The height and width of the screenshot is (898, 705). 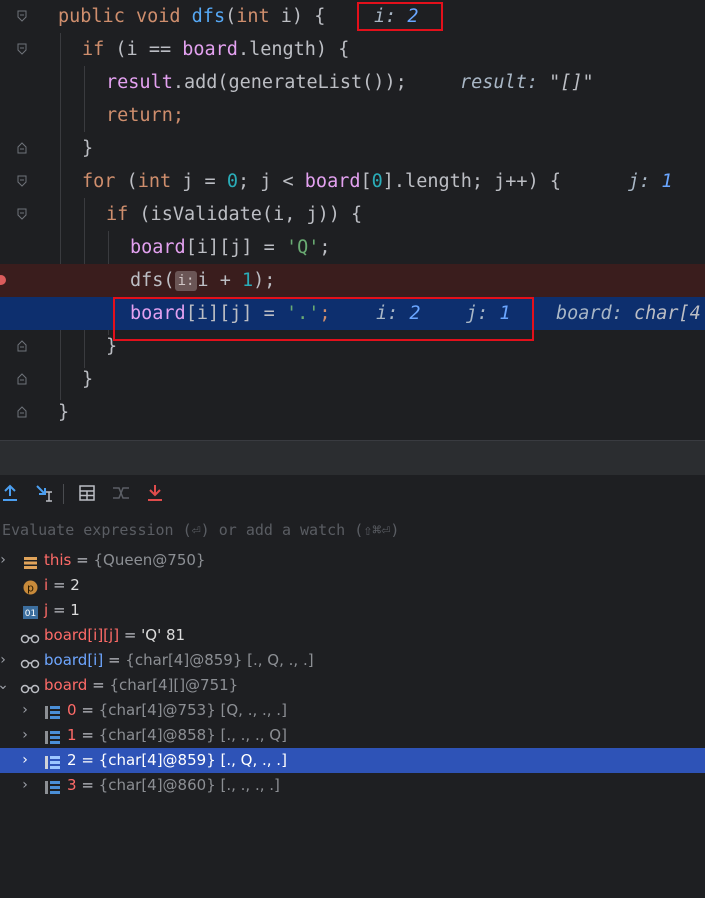 I want to click on evaluate-expression-icon, so click(x=87, y=493).